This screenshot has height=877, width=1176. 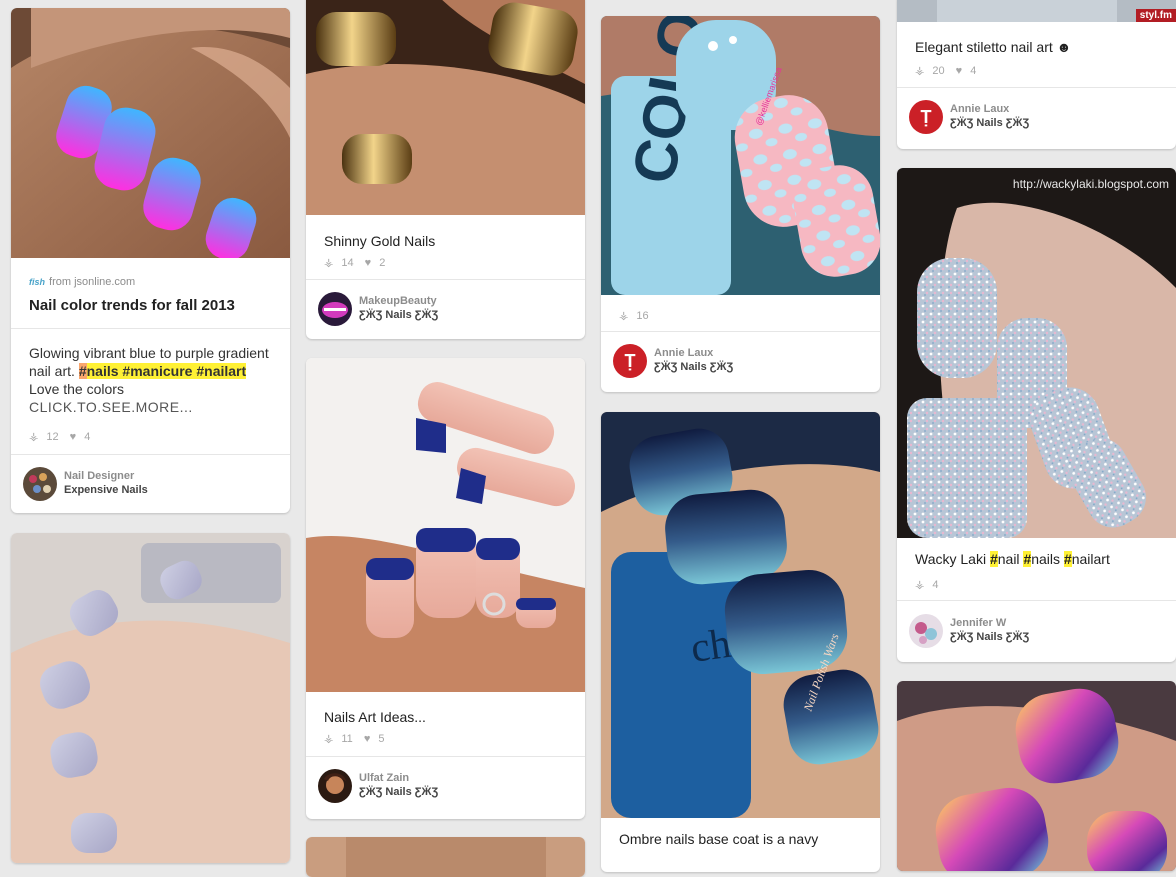 What do you see at coordinates (152, 484) in the screenshot?
I see `pinner-info: Nail Designer Expensive Nails` at bounding box center [152, 484].